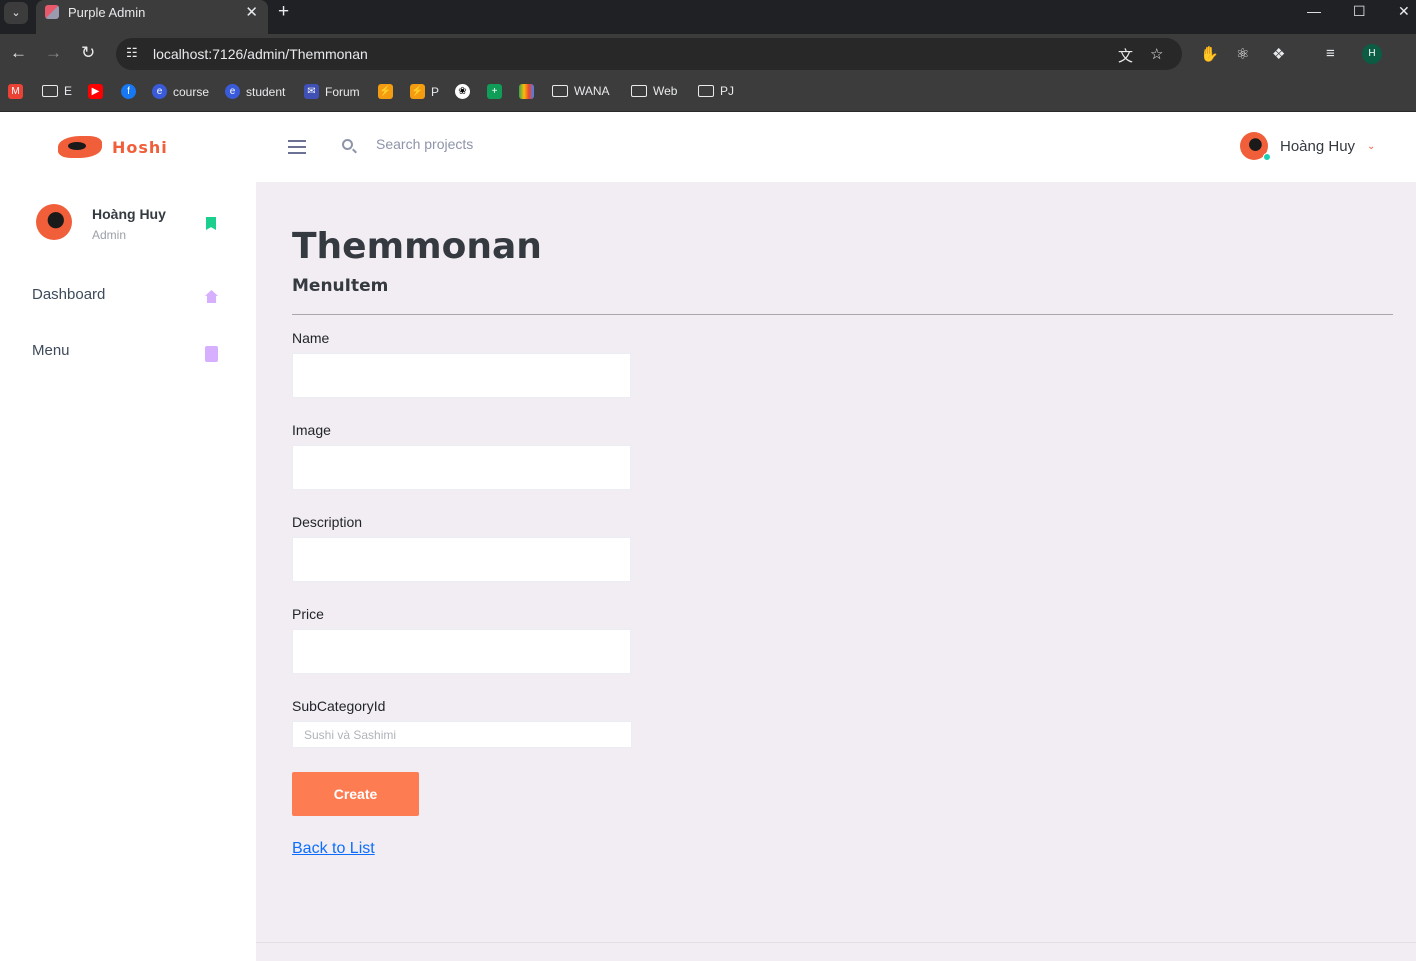 The width and height of the screenshot is (1416, 961). I want to click on page-title: Themmonan, so click(417, 246).